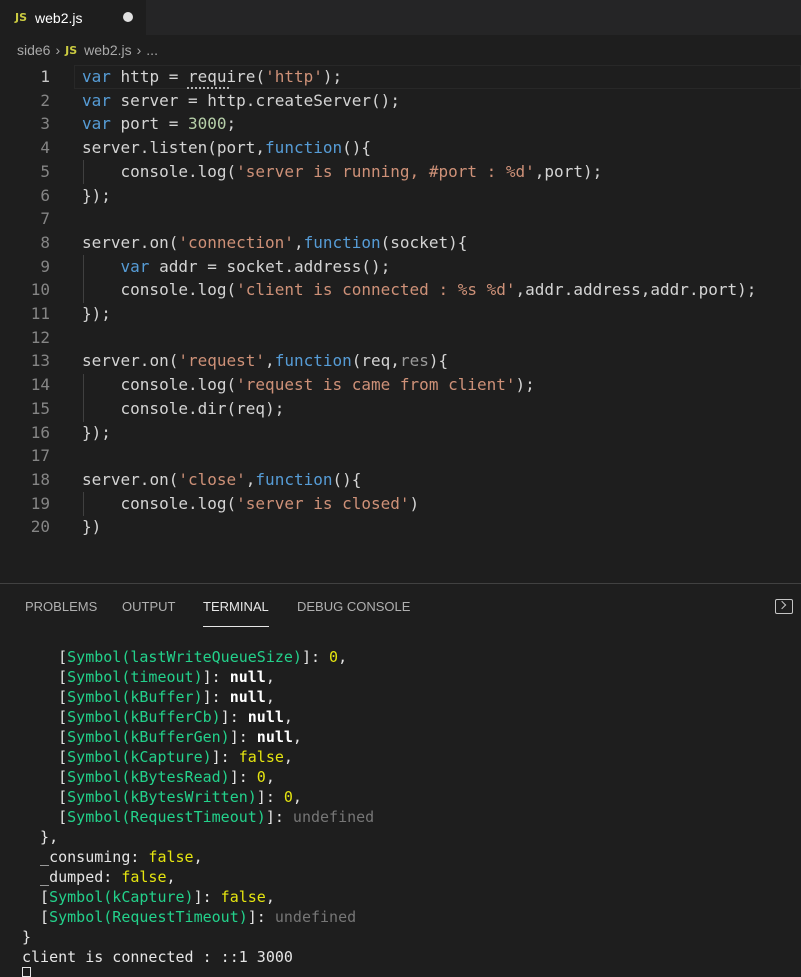 This screenshot has width=801, height=977. Describe the element at coordinates (26, 972) in the screenshot. I see `terminal-cursor` at that location.